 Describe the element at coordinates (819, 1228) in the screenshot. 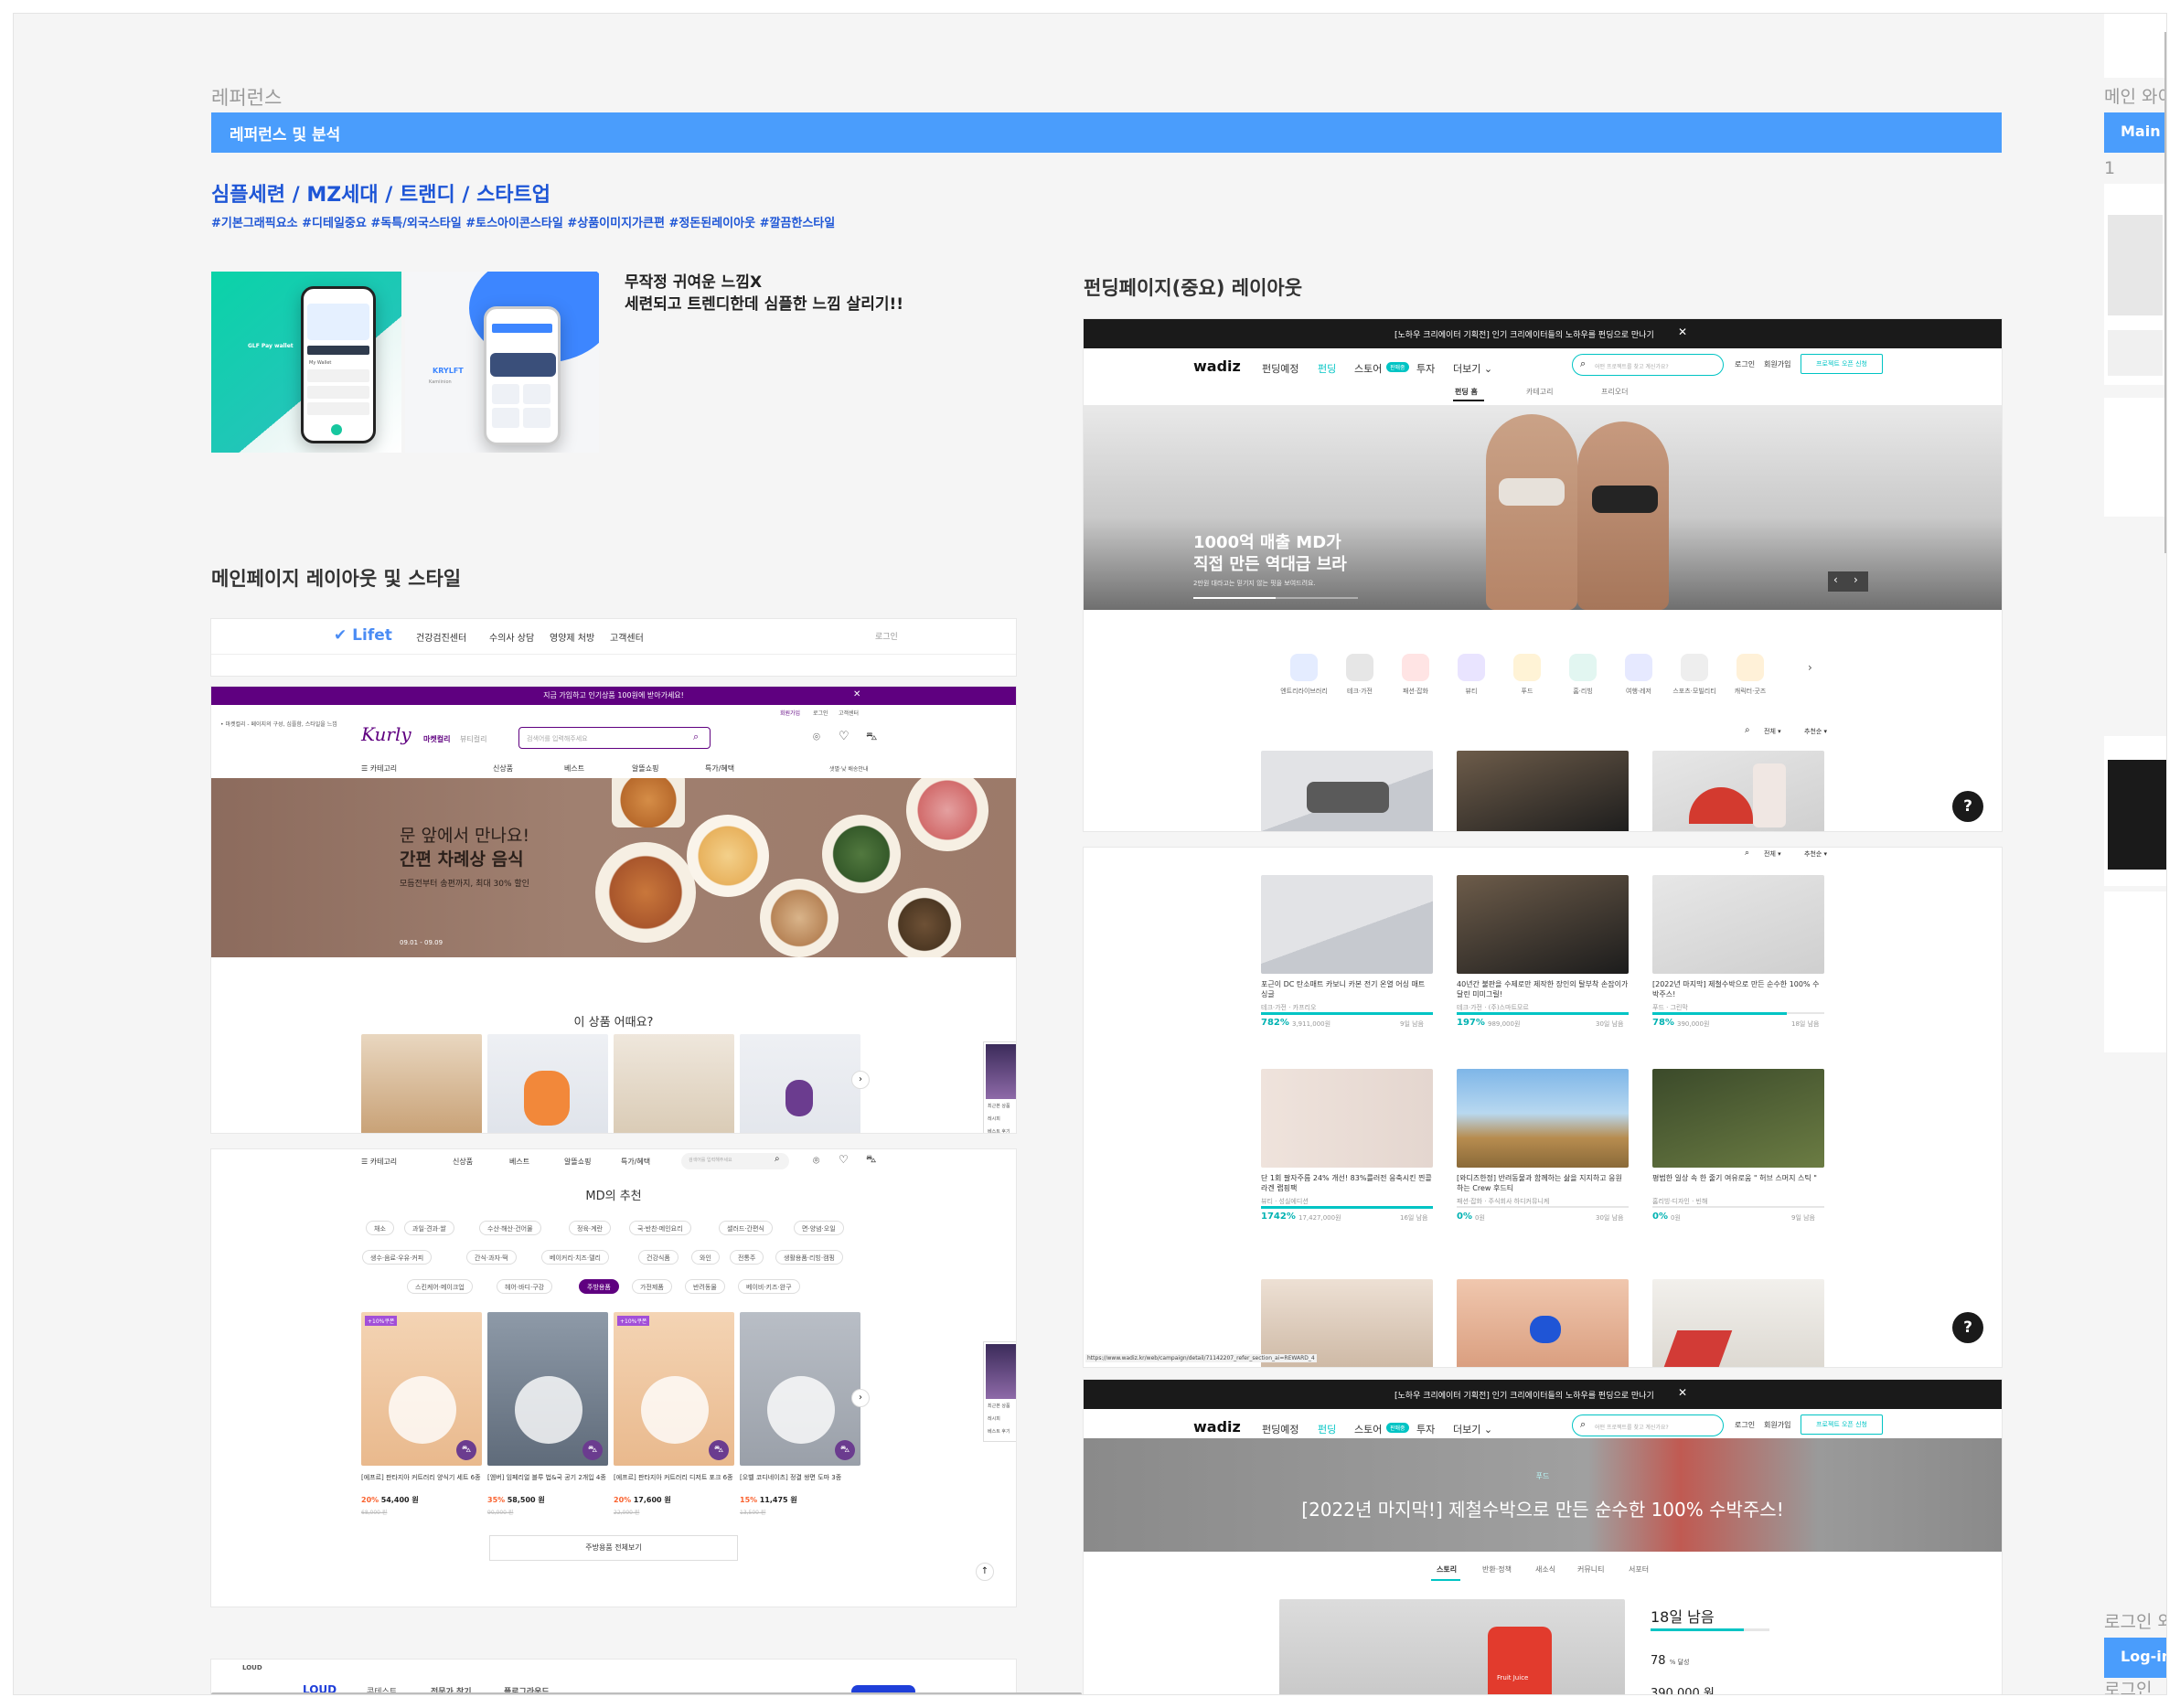

I see `md-tab: 면·양념·오일` at that location.